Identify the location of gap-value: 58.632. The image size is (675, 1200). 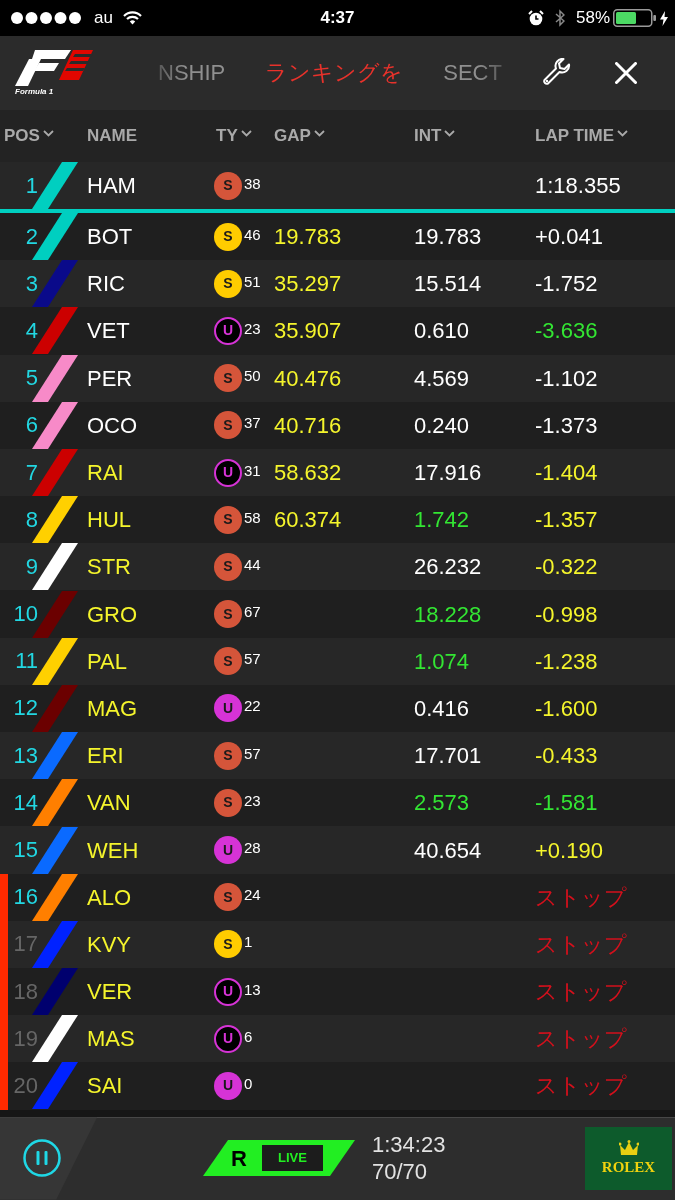
(308, 473).